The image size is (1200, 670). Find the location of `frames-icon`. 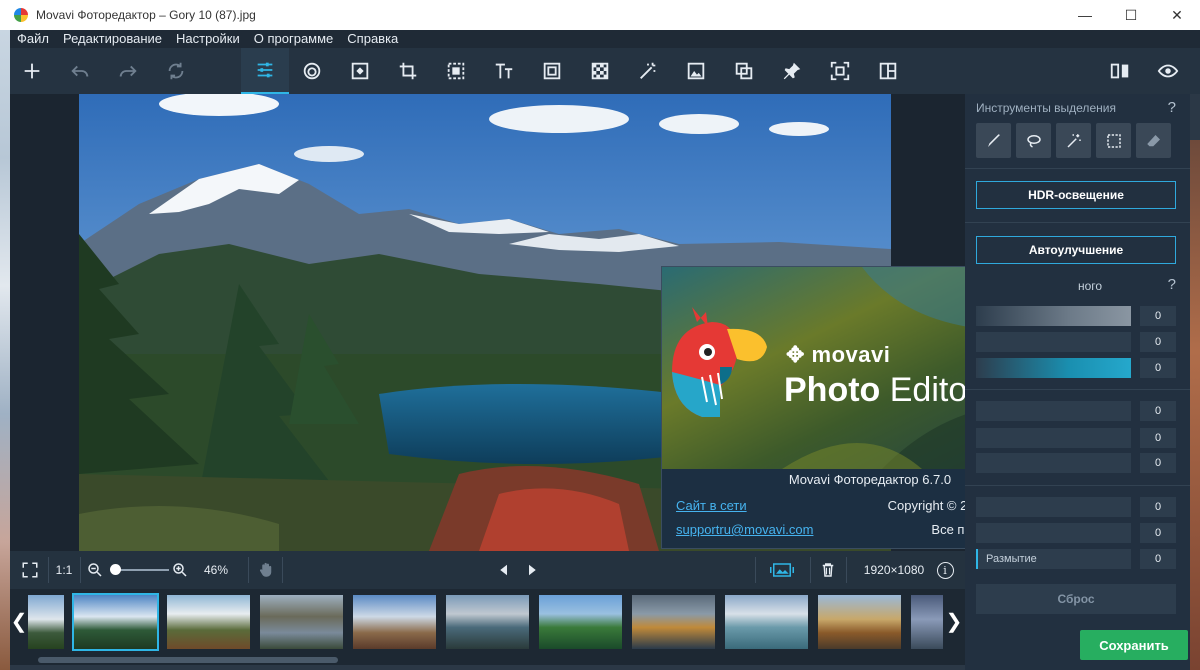

frames-icon is located at coordinates (552, 71).